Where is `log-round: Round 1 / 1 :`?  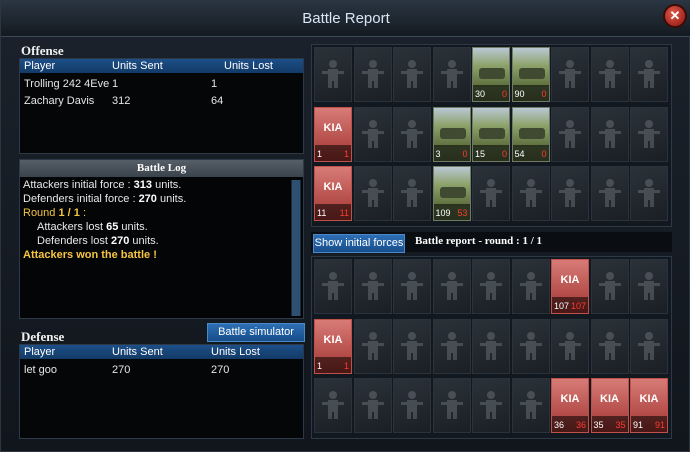 log-round: Round 1 / 1 : is located at coordinates (55, 213).